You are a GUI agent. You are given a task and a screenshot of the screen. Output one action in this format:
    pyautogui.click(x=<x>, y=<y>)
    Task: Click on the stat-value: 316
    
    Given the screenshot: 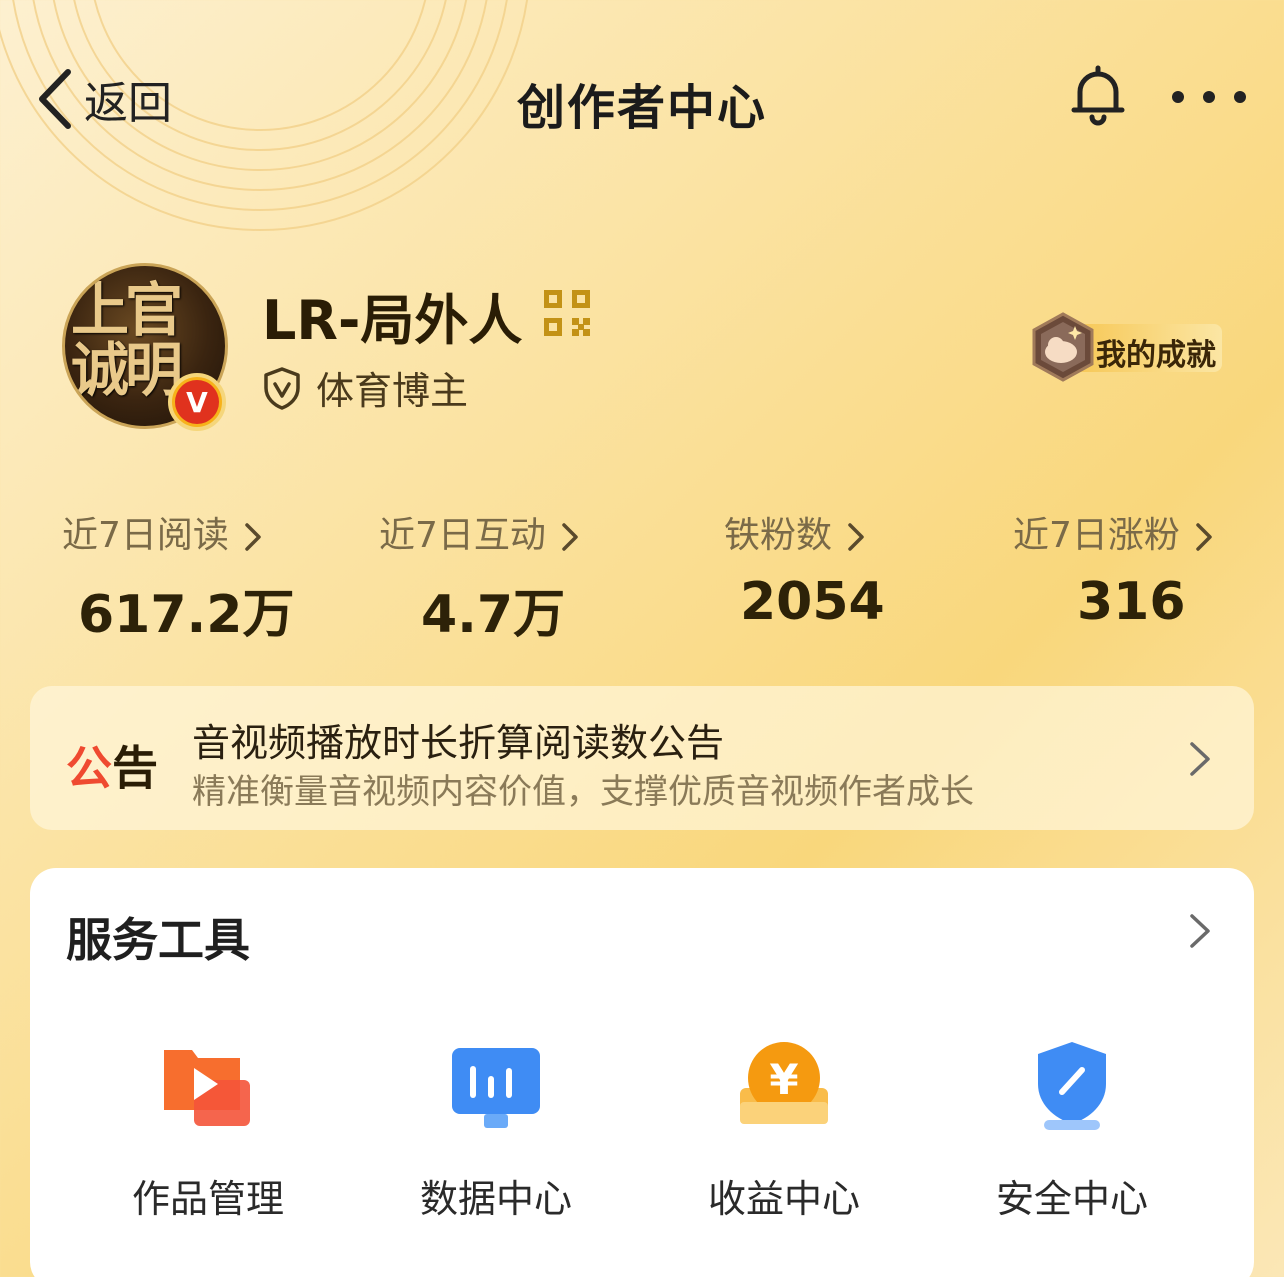 What is the action you would take?
    pyautogui.click(x=1131, y=602)
    